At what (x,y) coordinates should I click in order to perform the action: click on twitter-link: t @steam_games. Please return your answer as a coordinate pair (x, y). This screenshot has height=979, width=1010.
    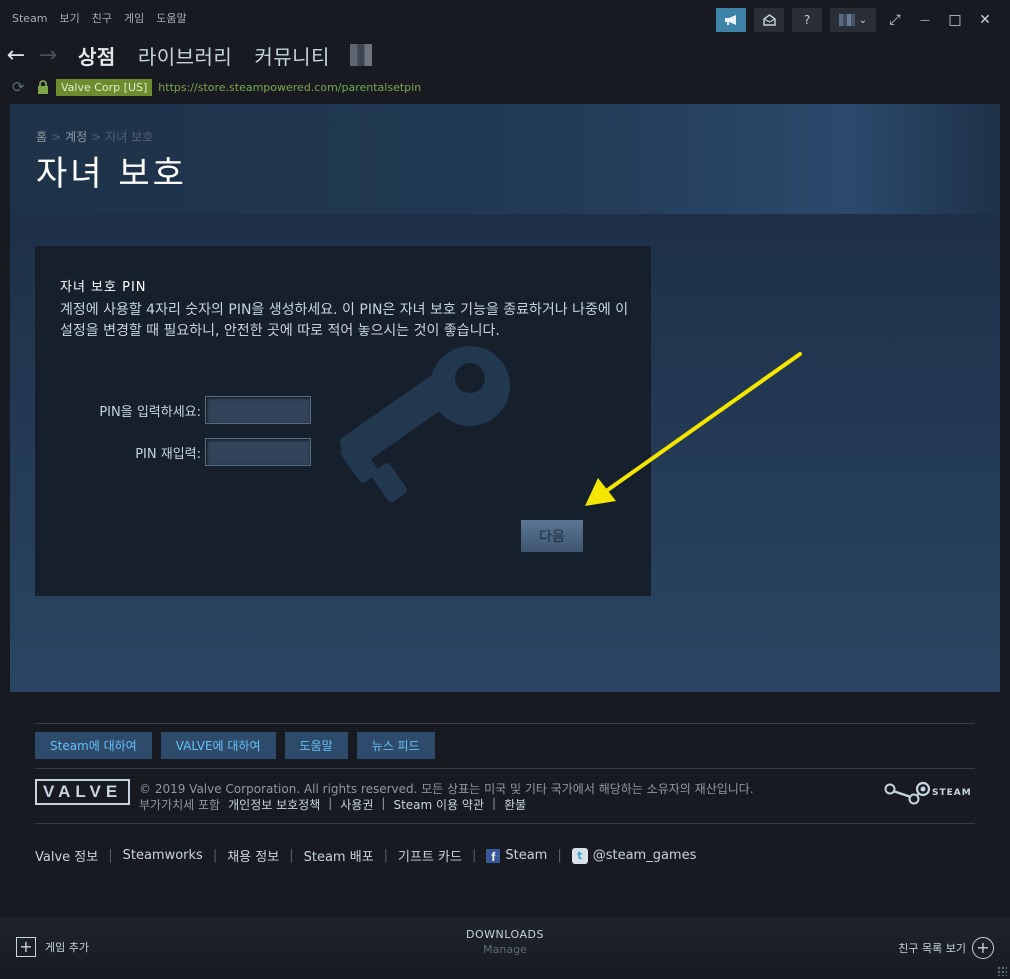
    Looking at the image, I should click on (633, 855).